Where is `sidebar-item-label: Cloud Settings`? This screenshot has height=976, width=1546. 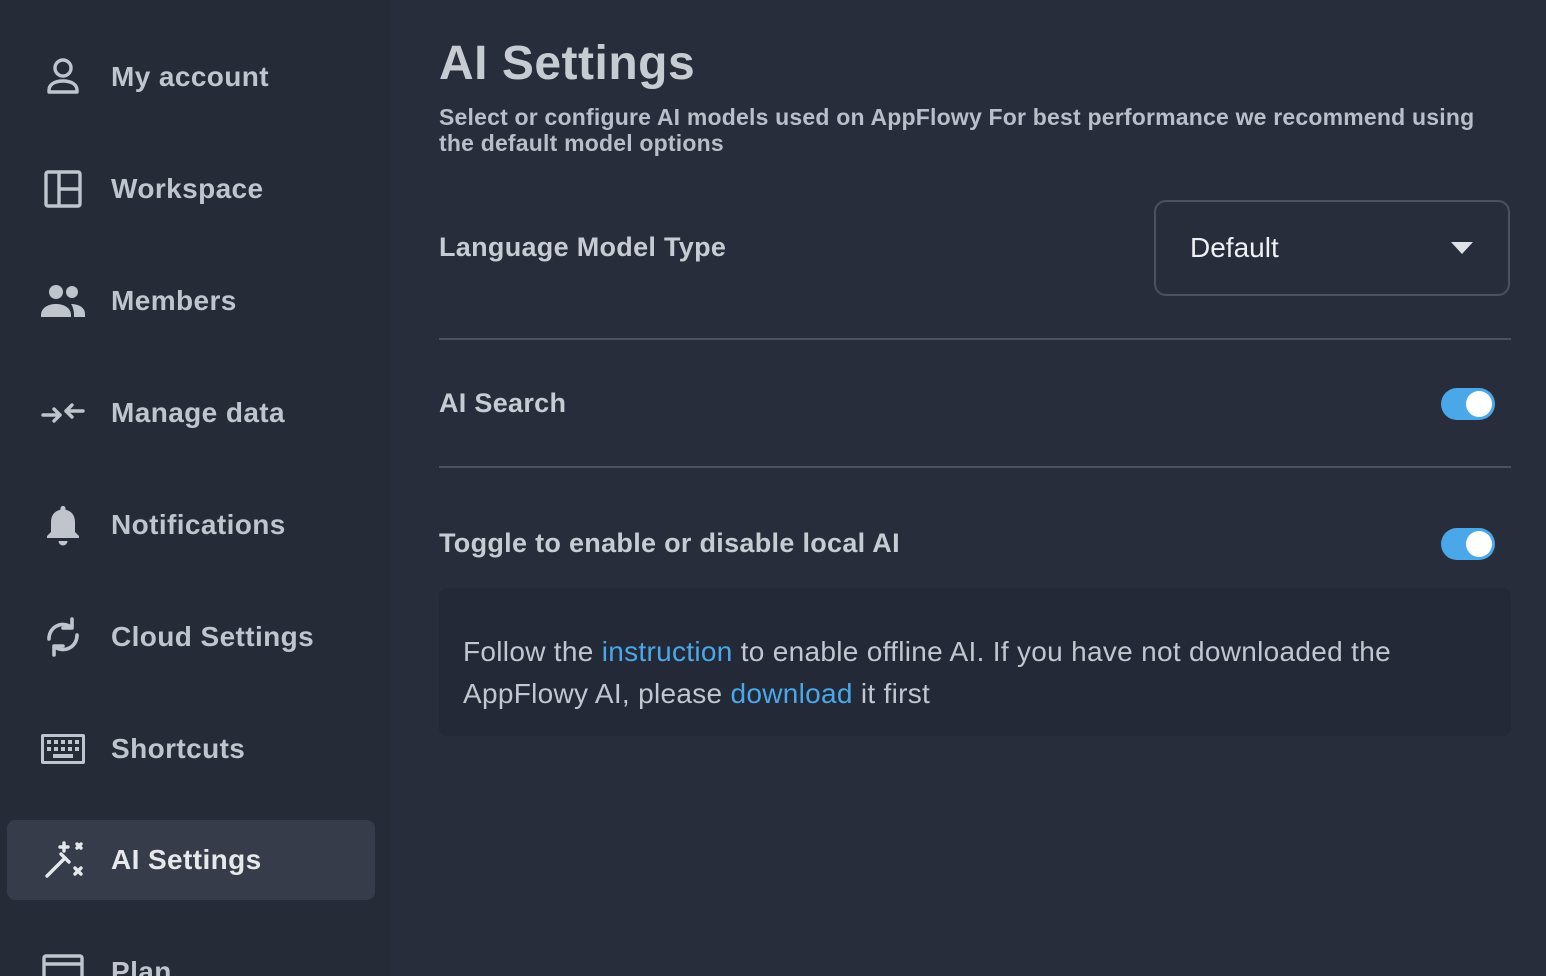 sidebar-item-label: Cloud Settings is located at coordinates (213, 636).